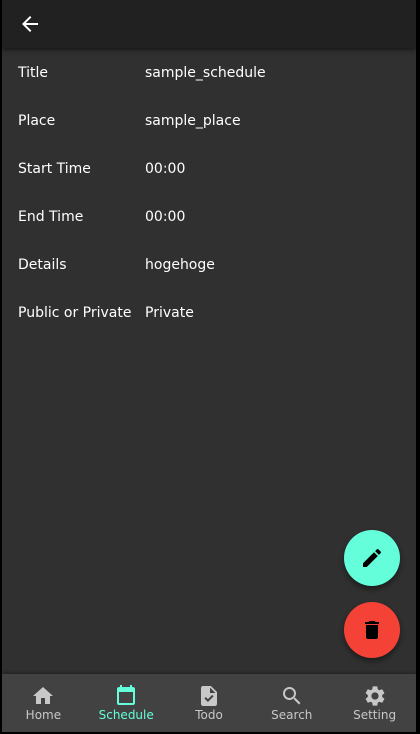  What do you see at coordinates (208, 696) in the screenshot?
I see `task-icon` at bounding box center [208, 696].